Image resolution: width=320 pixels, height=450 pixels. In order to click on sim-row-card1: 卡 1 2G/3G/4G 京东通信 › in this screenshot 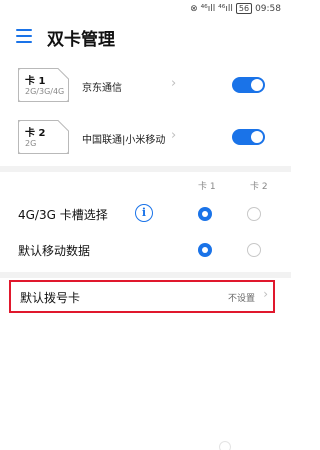, I will do `click(145, 86)`.